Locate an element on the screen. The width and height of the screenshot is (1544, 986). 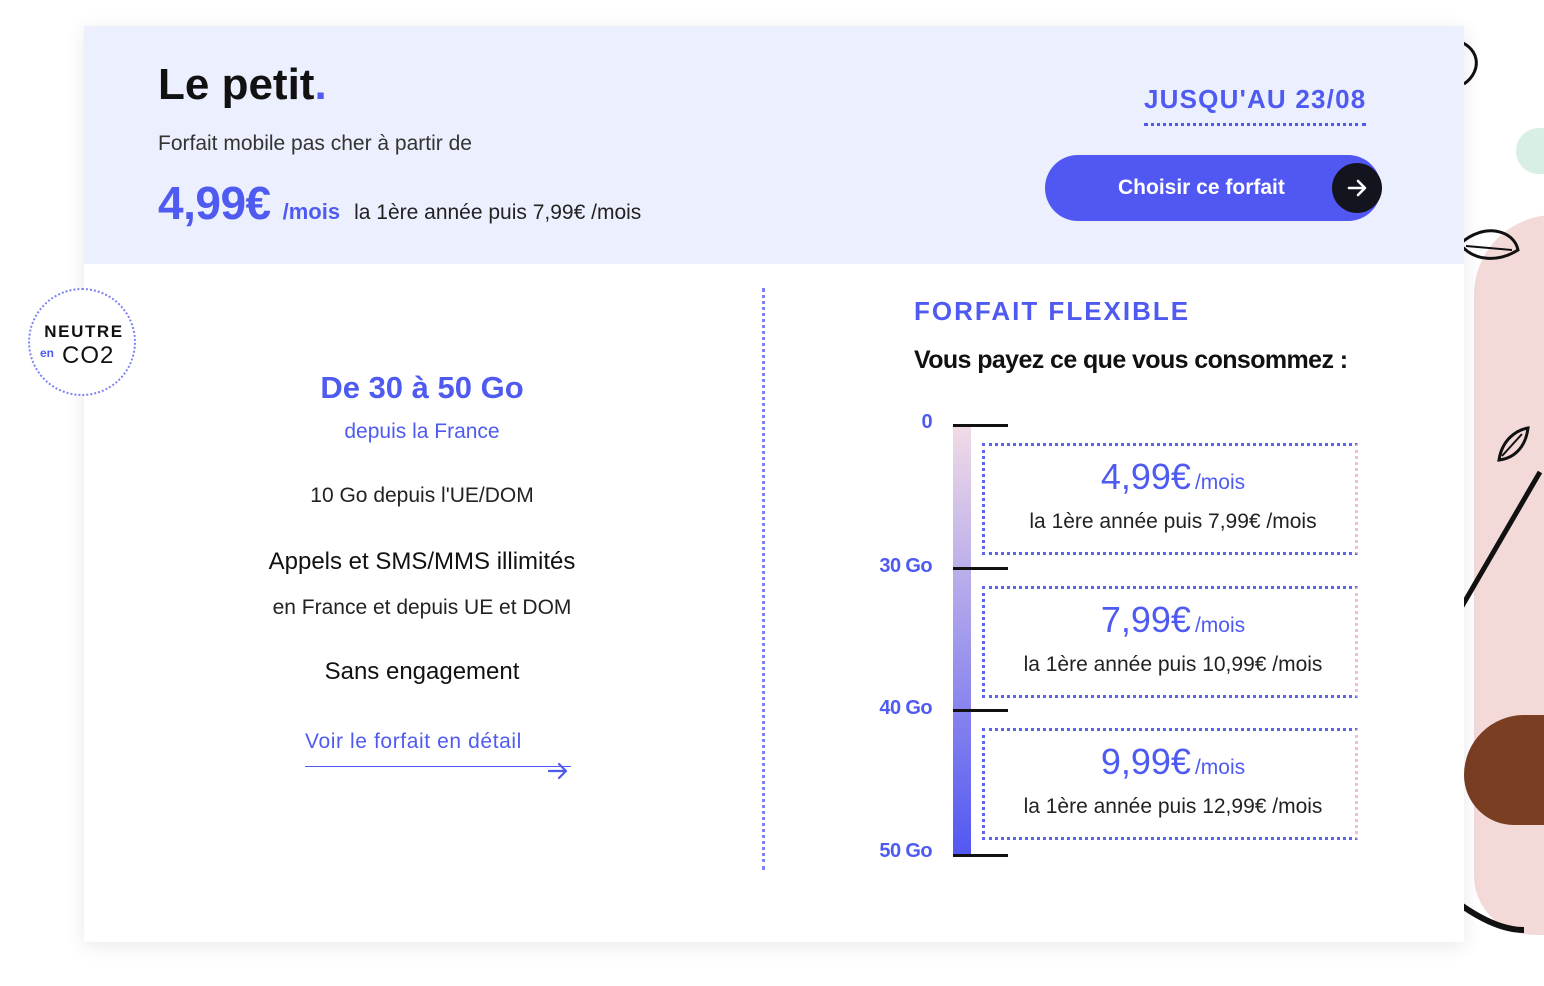
choose-plan-button: Choisir ce forfait is located at coordinates (1213, 188).